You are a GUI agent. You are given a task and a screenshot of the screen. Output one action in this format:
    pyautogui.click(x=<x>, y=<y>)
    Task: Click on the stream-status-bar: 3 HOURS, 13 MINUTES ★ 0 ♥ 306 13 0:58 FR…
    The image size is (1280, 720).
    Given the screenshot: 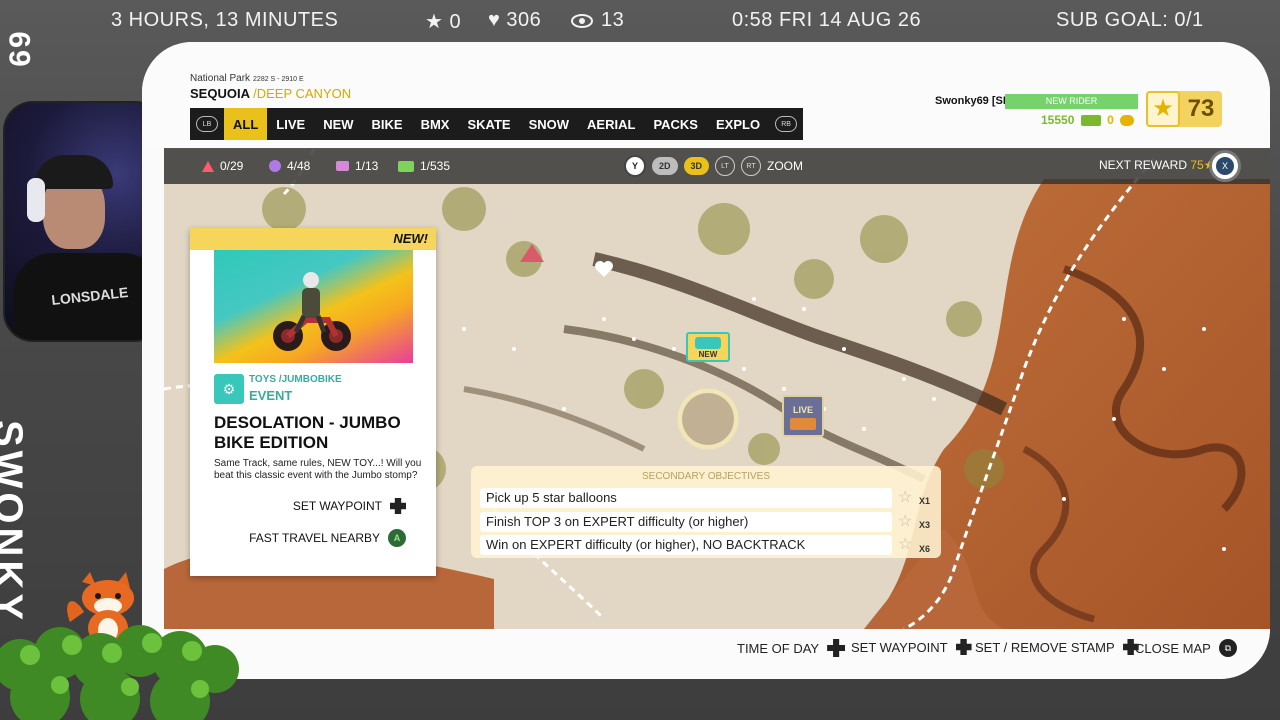 What is the action you would take?
    pyautogui.click(x=640, y=21)
    